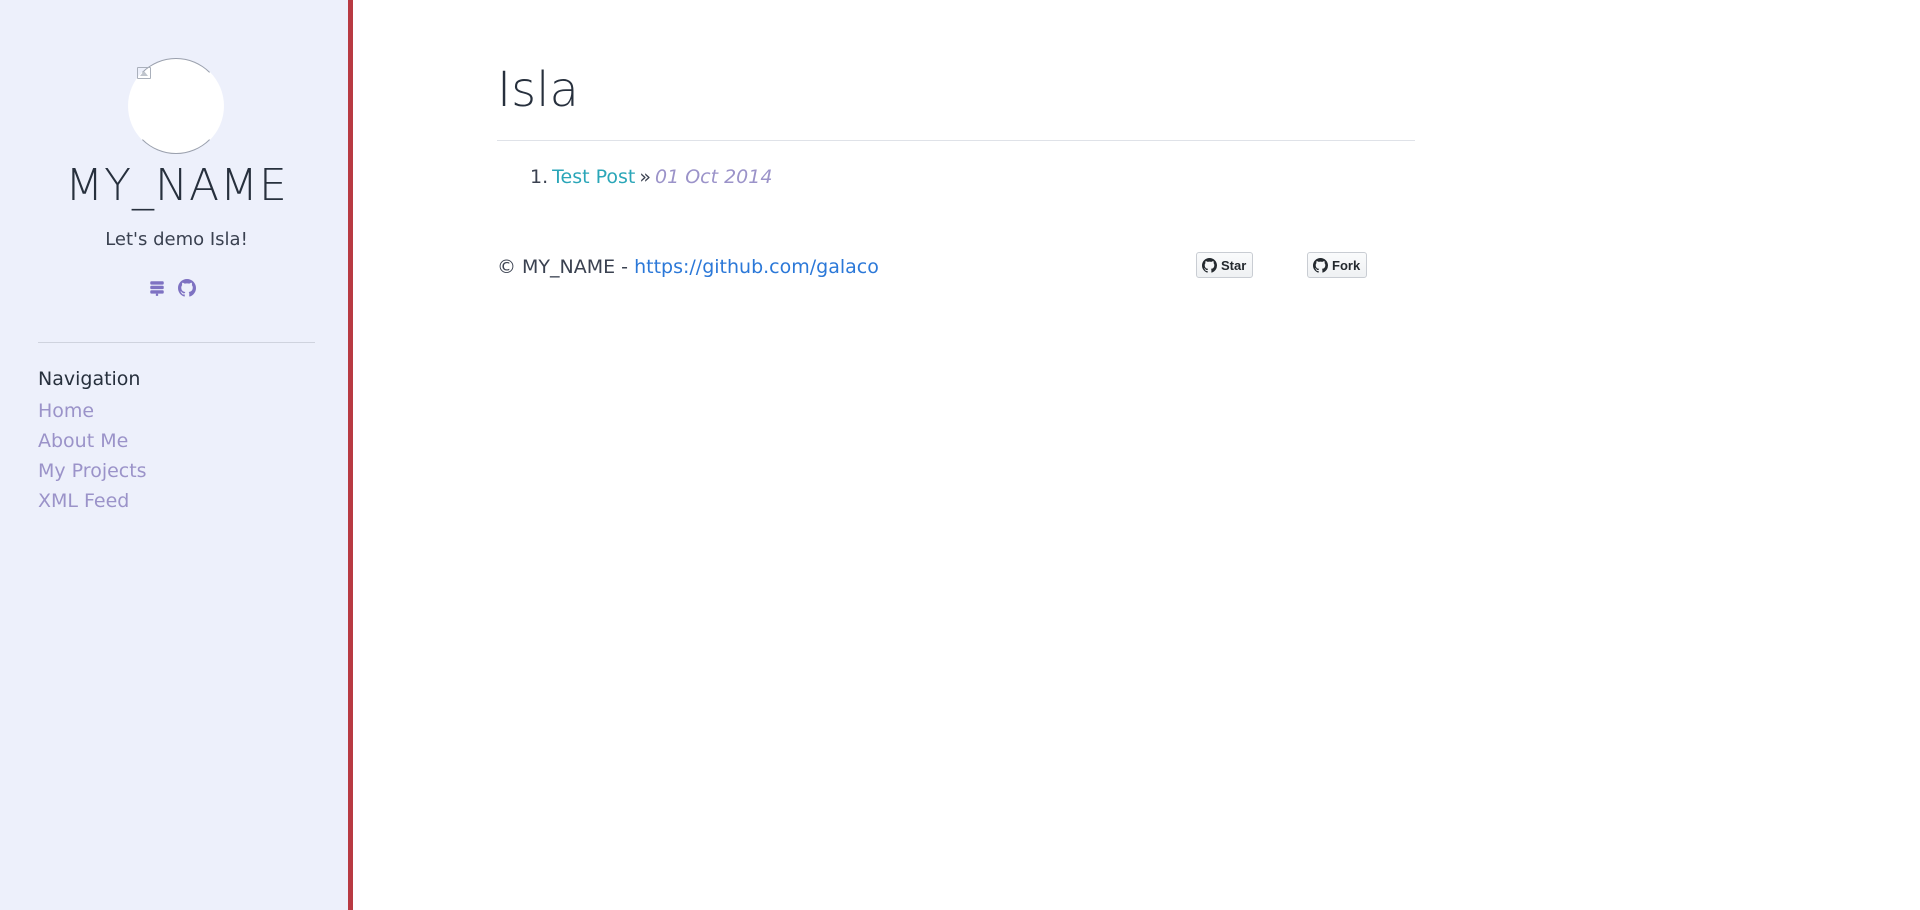 The image size is (1920, 910). I want to click on social-links, so click(172, 288).